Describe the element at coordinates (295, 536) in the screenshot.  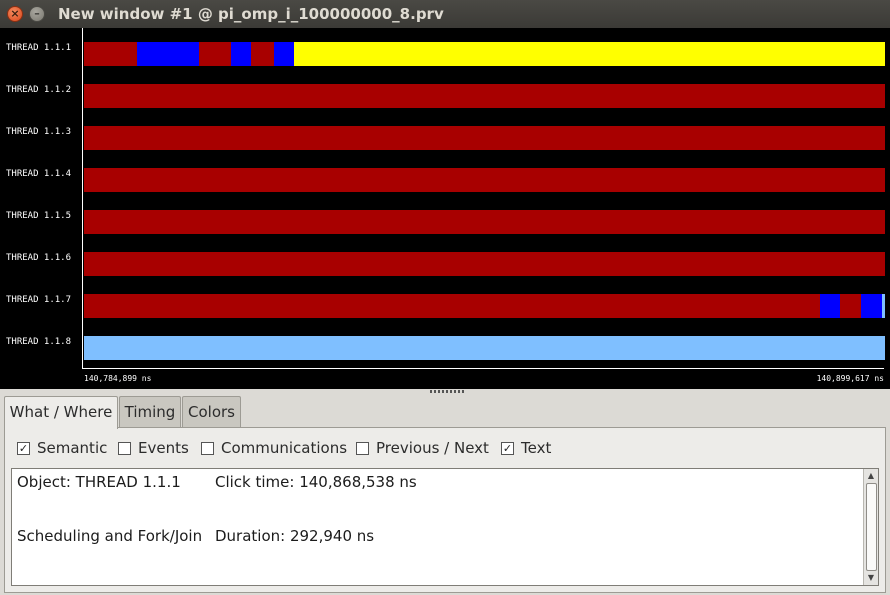
I see `duration-text: Duration: 292,940 ns` at that location.